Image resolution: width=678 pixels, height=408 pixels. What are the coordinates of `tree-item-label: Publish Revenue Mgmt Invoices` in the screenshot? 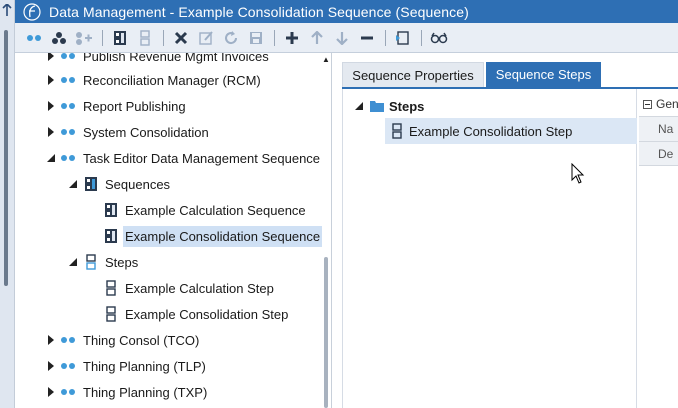 It's located at (176, 58).